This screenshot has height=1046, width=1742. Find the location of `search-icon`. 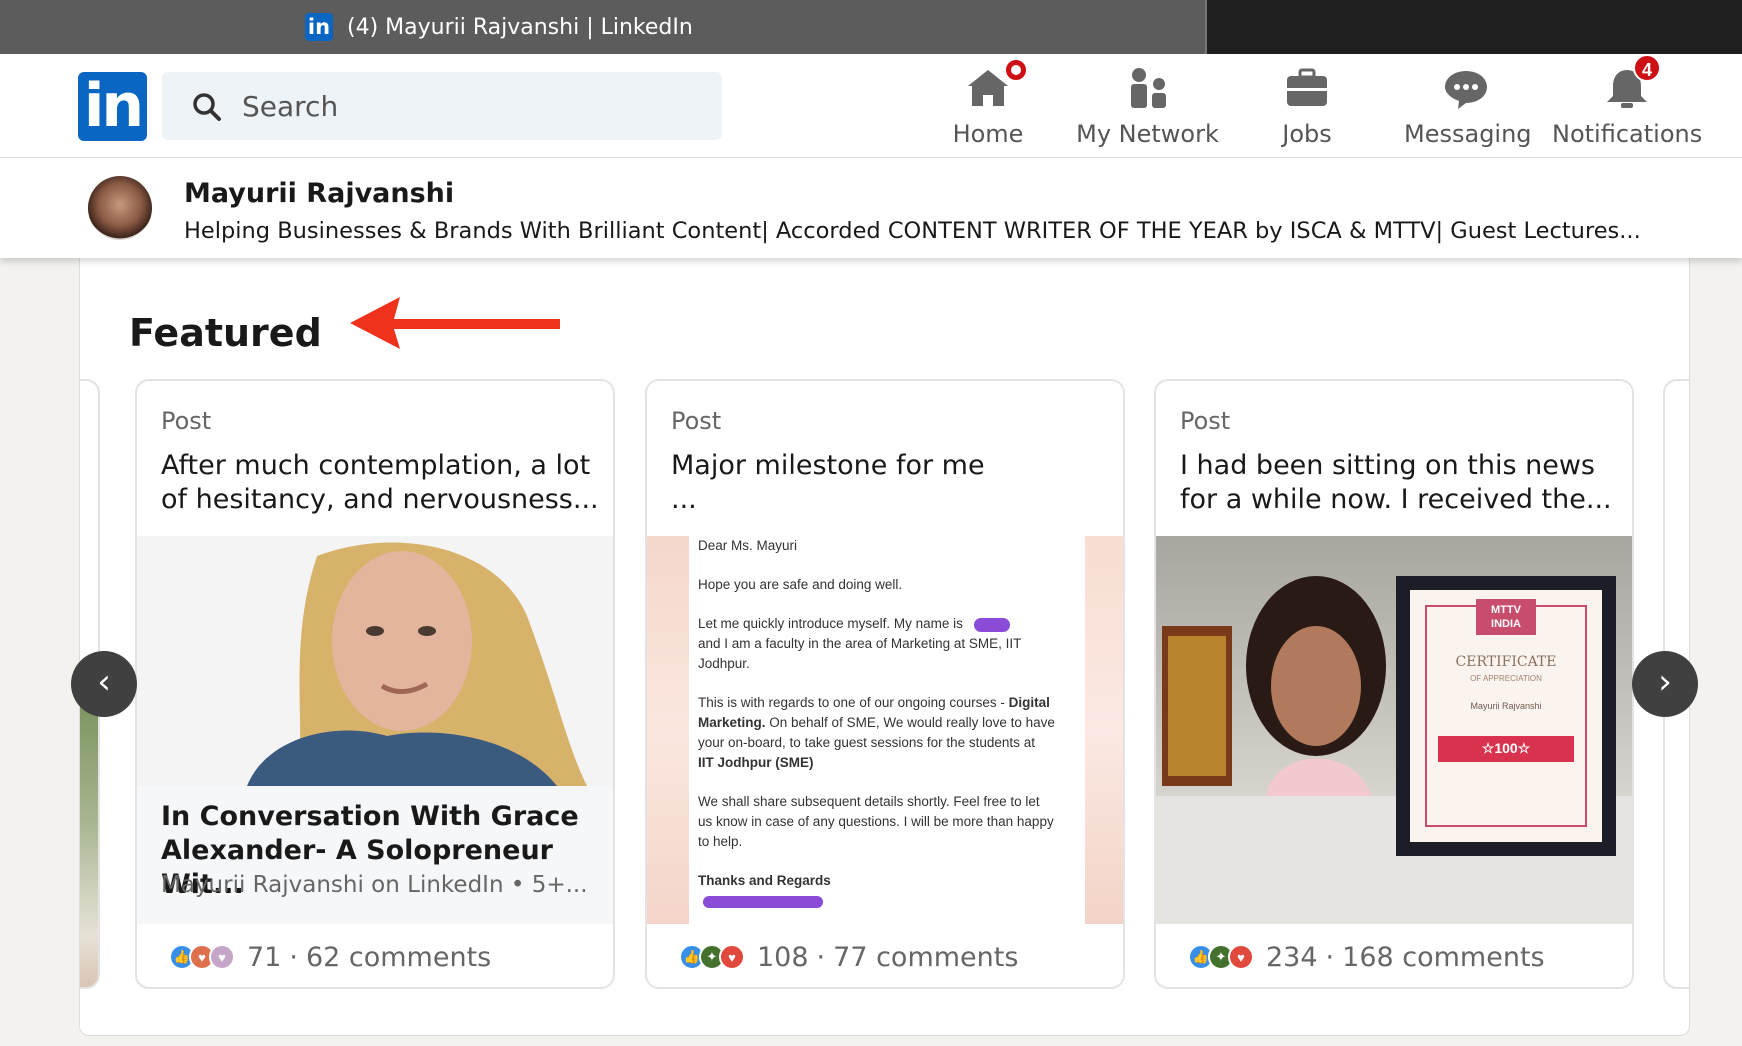

search-icon is located at coordinates (207, 107).